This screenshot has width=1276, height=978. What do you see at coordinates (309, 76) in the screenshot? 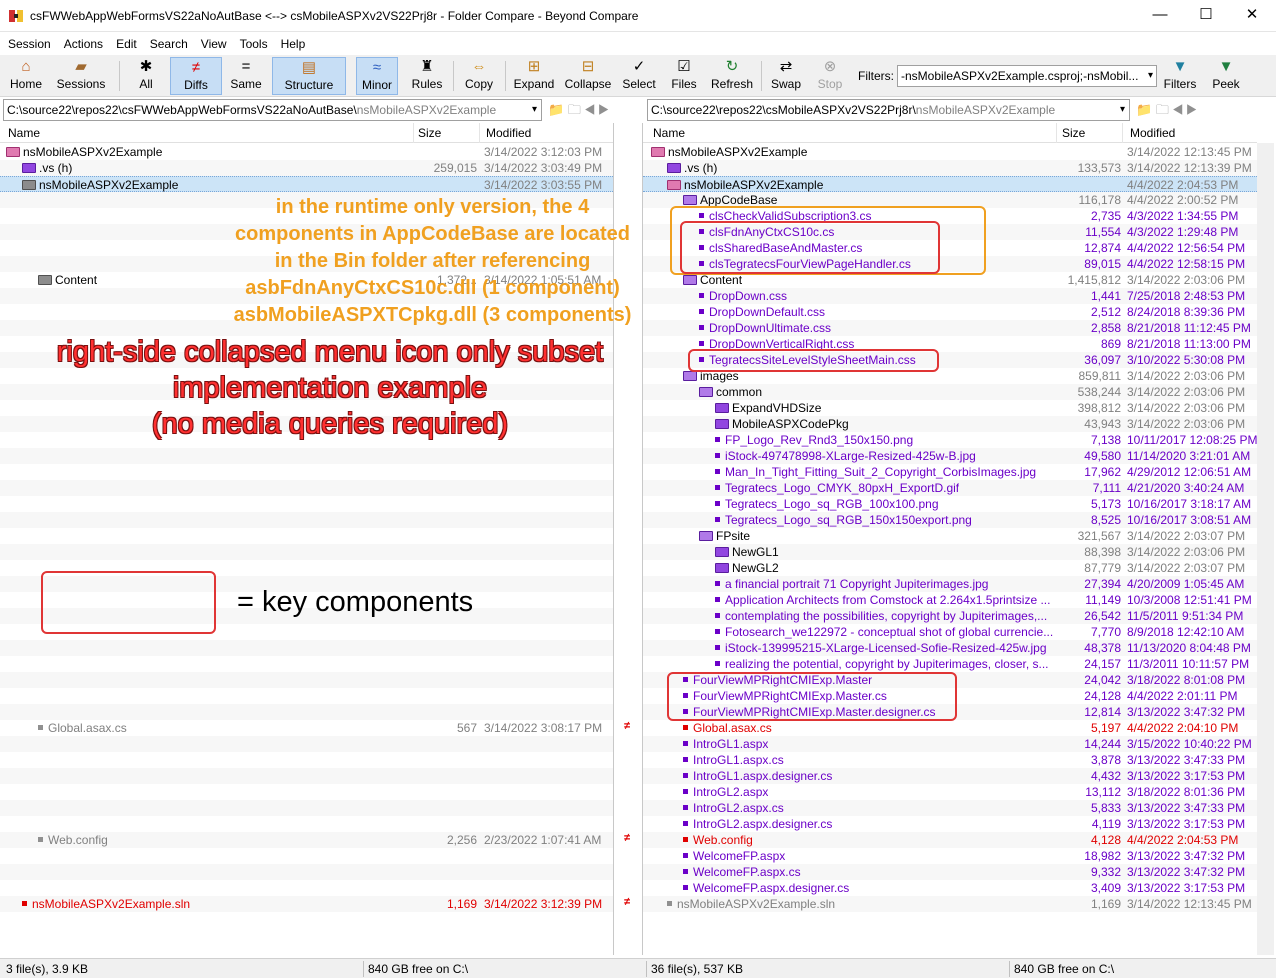
I see `structure-button: ▤ Structure` at bounding box center [309, 76].